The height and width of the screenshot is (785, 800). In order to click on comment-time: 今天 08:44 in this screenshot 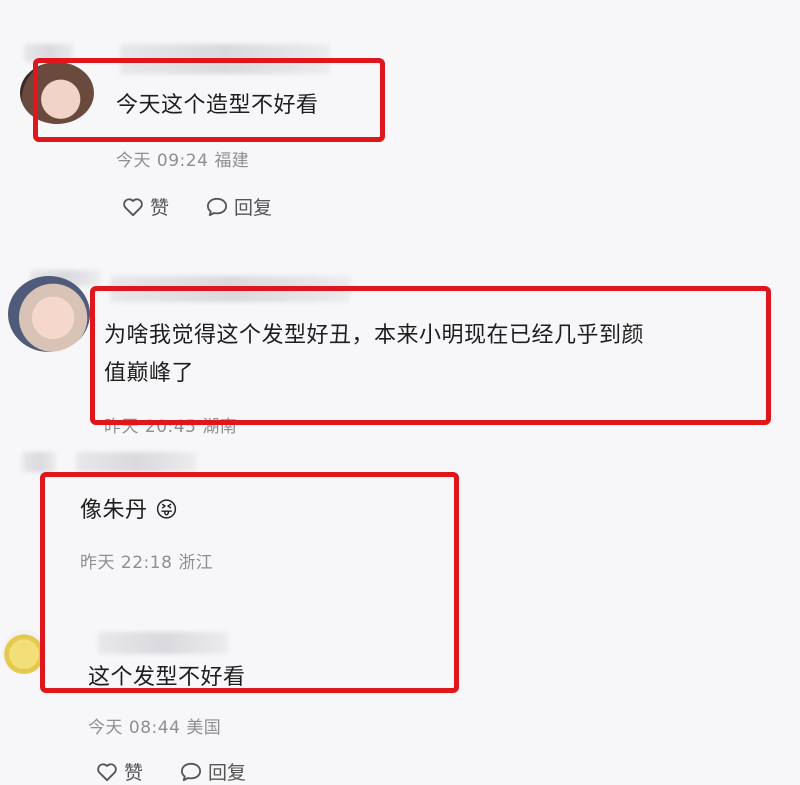, I will do `click(134, 728)`.